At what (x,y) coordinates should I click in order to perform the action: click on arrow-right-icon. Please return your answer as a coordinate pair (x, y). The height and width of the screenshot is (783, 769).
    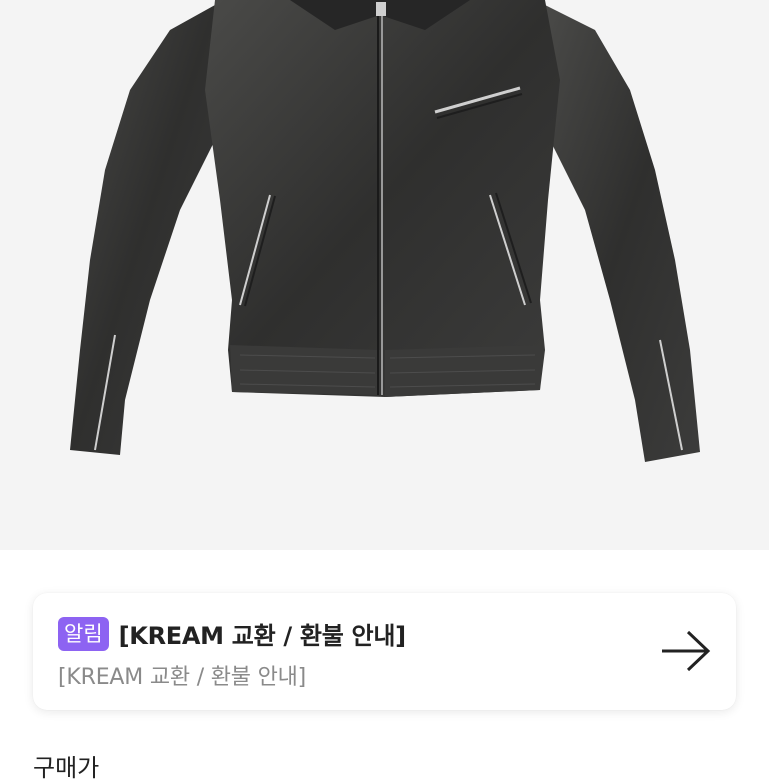
    Looking at the image, I should click on (686, 651).